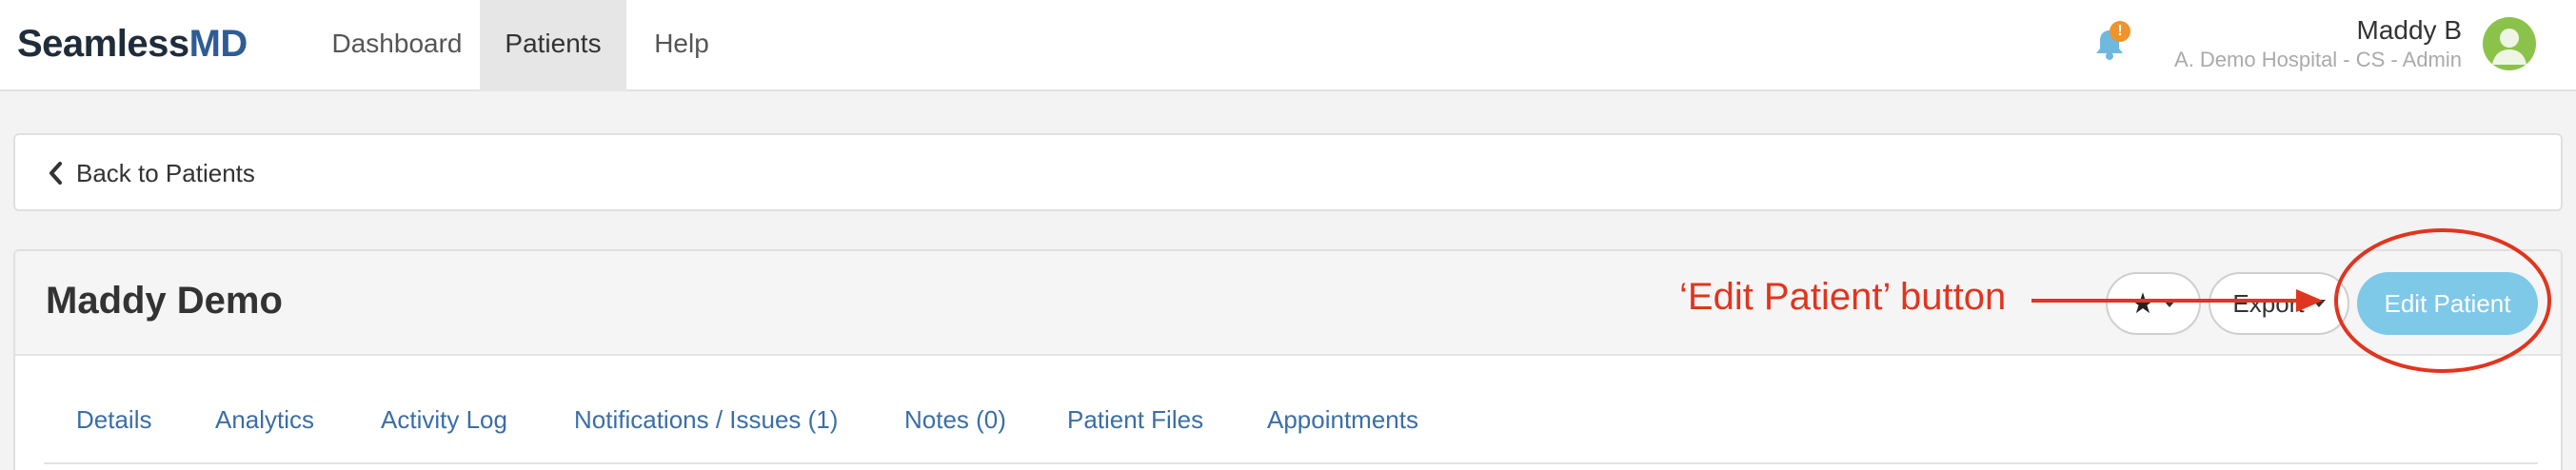 This screenshot has width=2576, height=470. What do you see at coordinates (103, 44) in the screenshot?
I see `logo-text-seamless: Seamless` at bounding box center [103, 44].